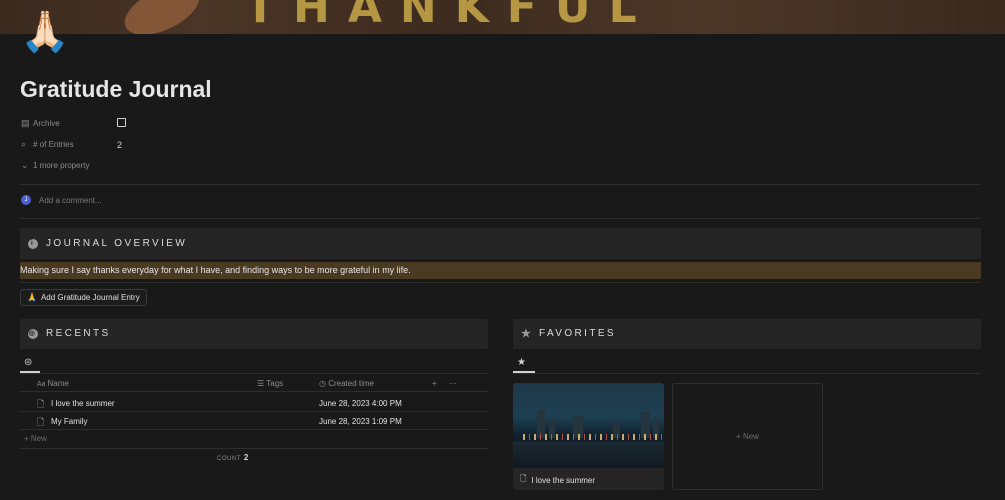 This screenshot has width=1005, height=500. What do you see at coordinates (351, 383) in the screenshot?
I see `column-created-label: Created time` at bounding box center [351, 383].